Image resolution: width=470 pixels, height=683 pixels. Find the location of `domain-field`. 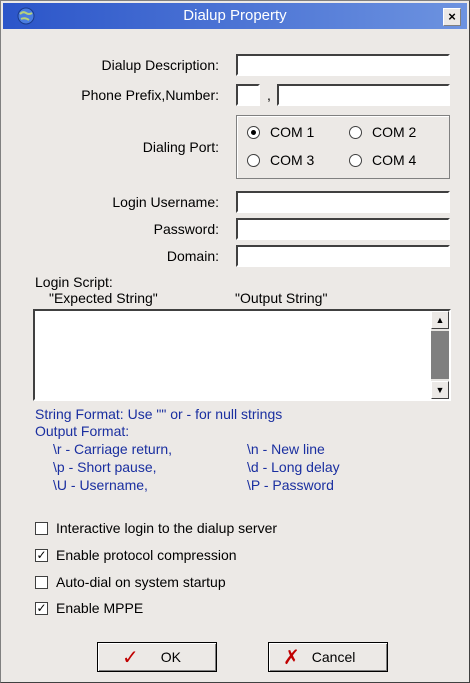

domain-field is located at coordinates (343, 256).